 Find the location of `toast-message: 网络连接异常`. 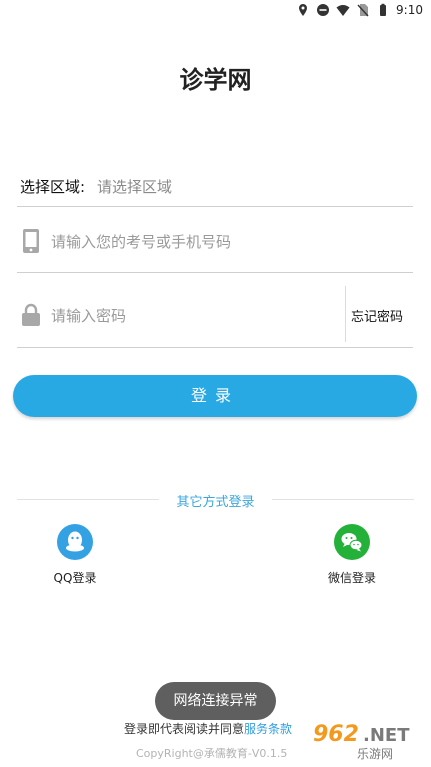

toast-message: 网络连接异常 is located at coordinates (215, 701).